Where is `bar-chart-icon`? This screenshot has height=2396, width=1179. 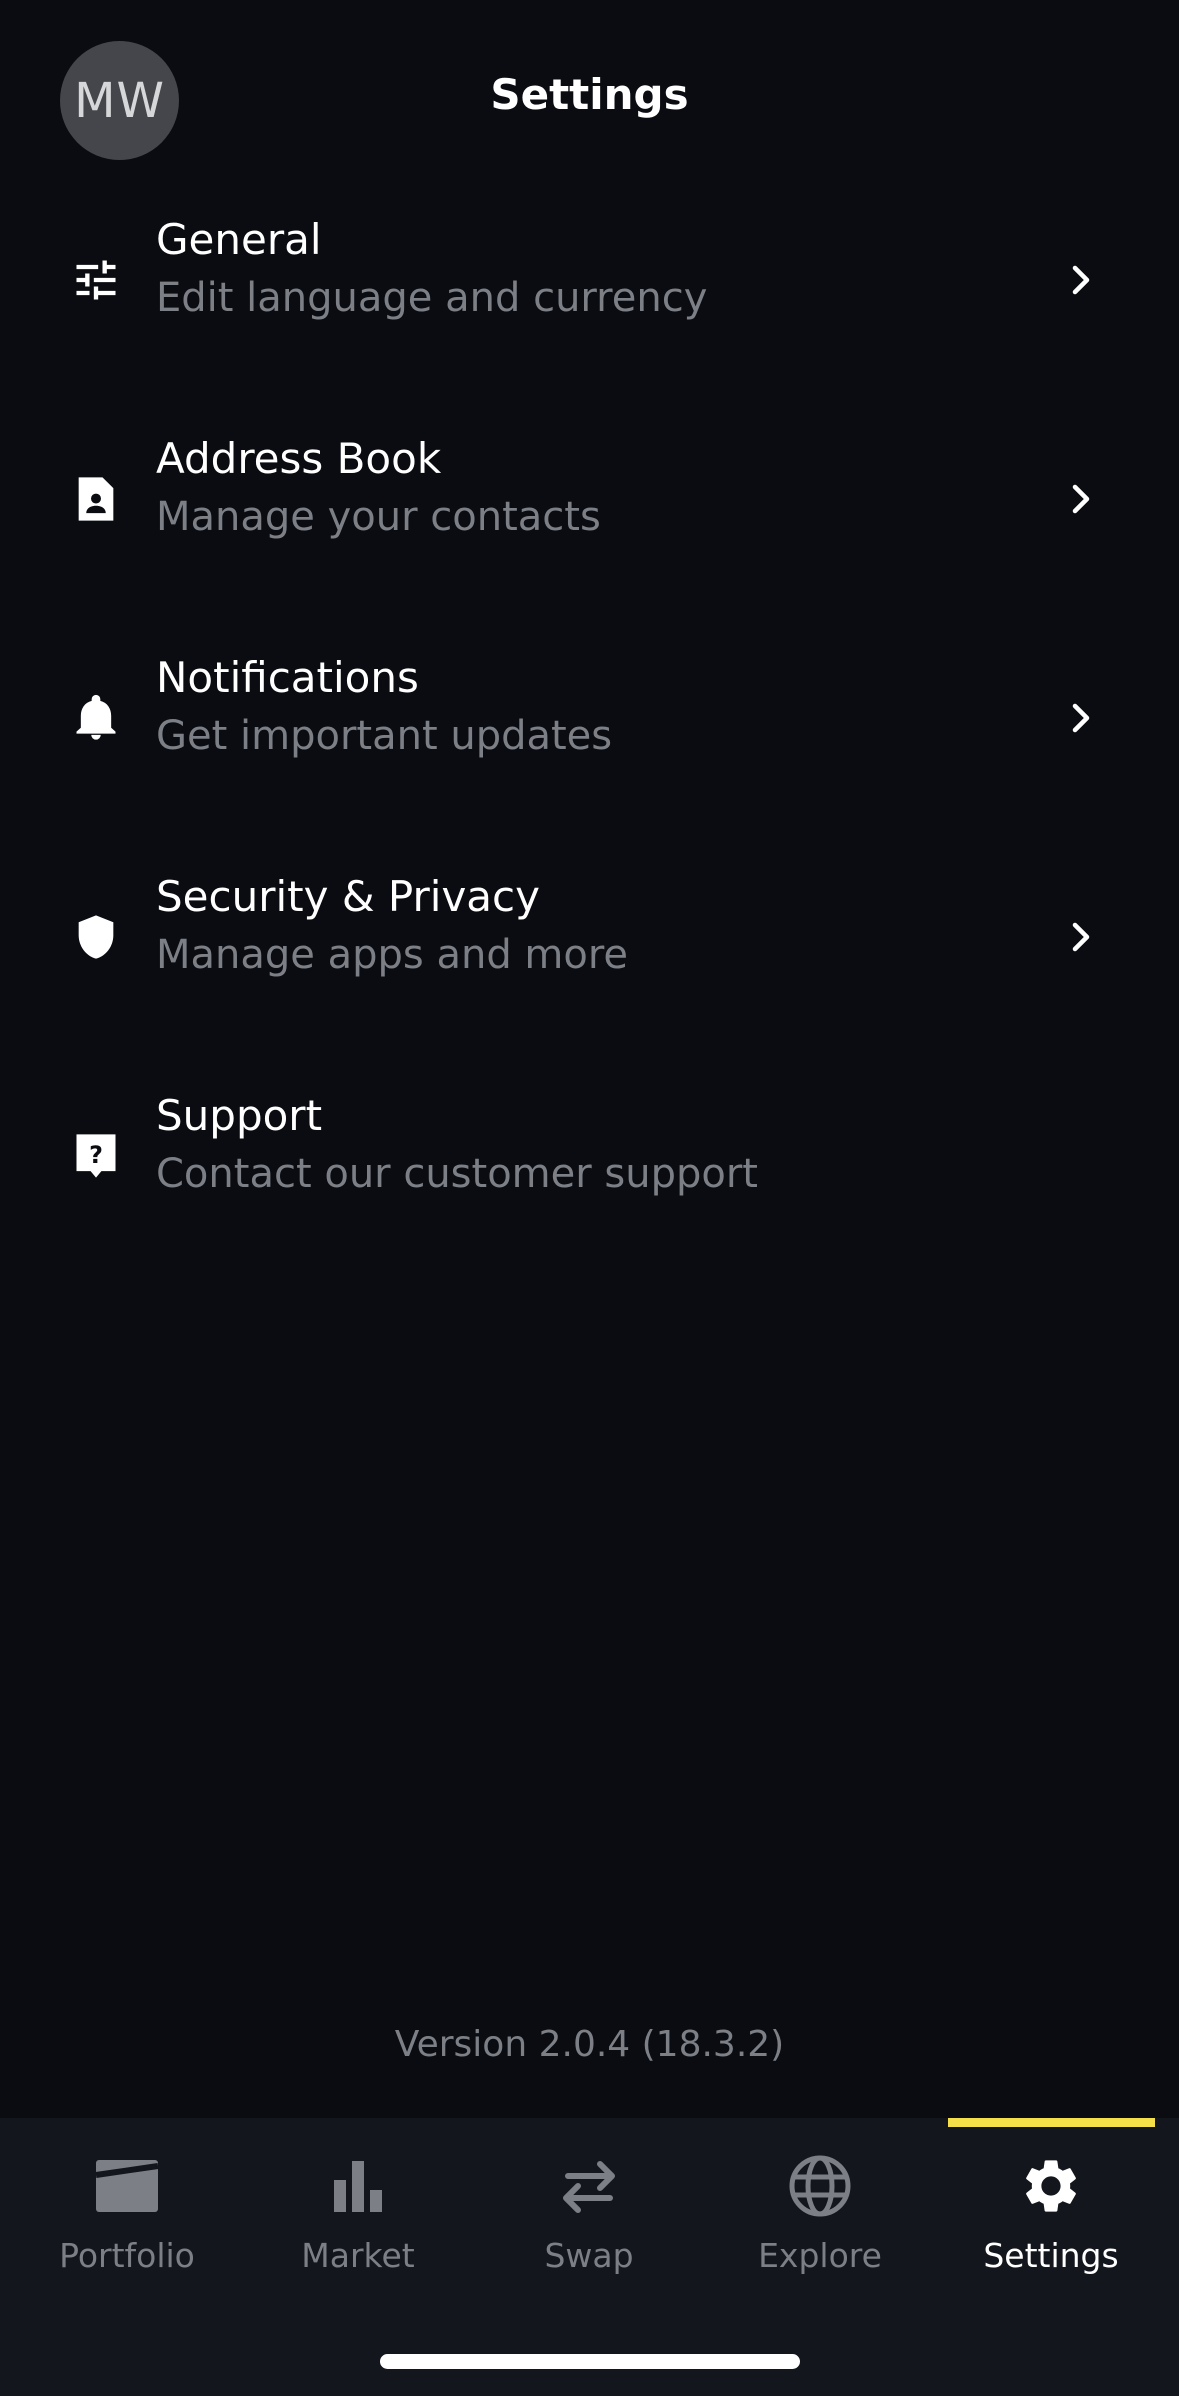 bar-chart-icon is located at coordinates (358, 2186).